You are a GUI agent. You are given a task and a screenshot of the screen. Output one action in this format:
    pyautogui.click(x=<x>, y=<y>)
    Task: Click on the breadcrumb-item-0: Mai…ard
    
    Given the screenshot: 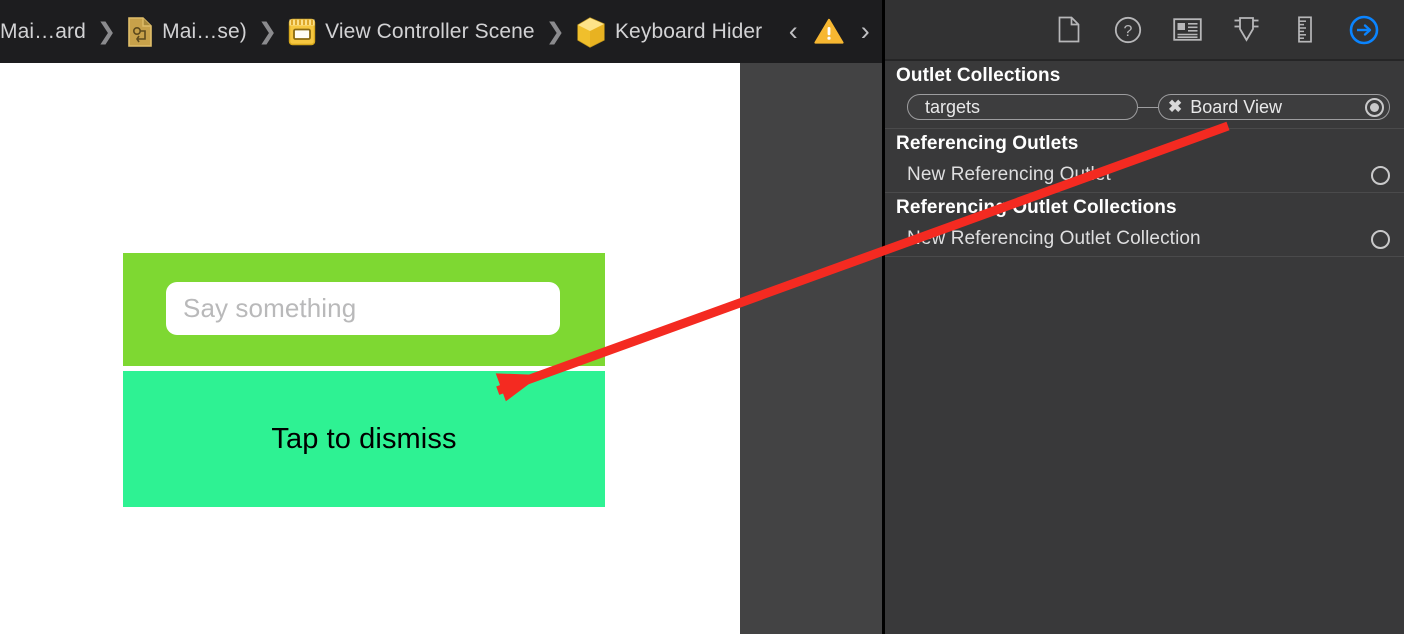 What is the action you would take?
    pyautogui.click(x=43, y=31)
    